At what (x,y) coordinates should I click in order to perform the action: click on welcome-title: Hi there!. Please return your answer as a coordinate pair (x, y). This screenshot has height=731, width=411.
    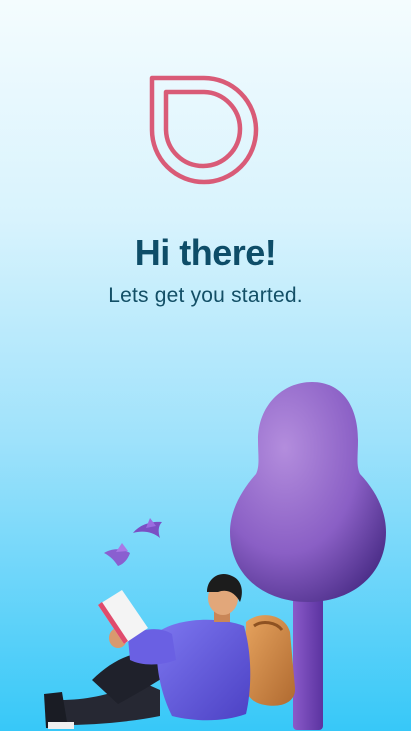
    Looking at the image, I should click on (205, 252).